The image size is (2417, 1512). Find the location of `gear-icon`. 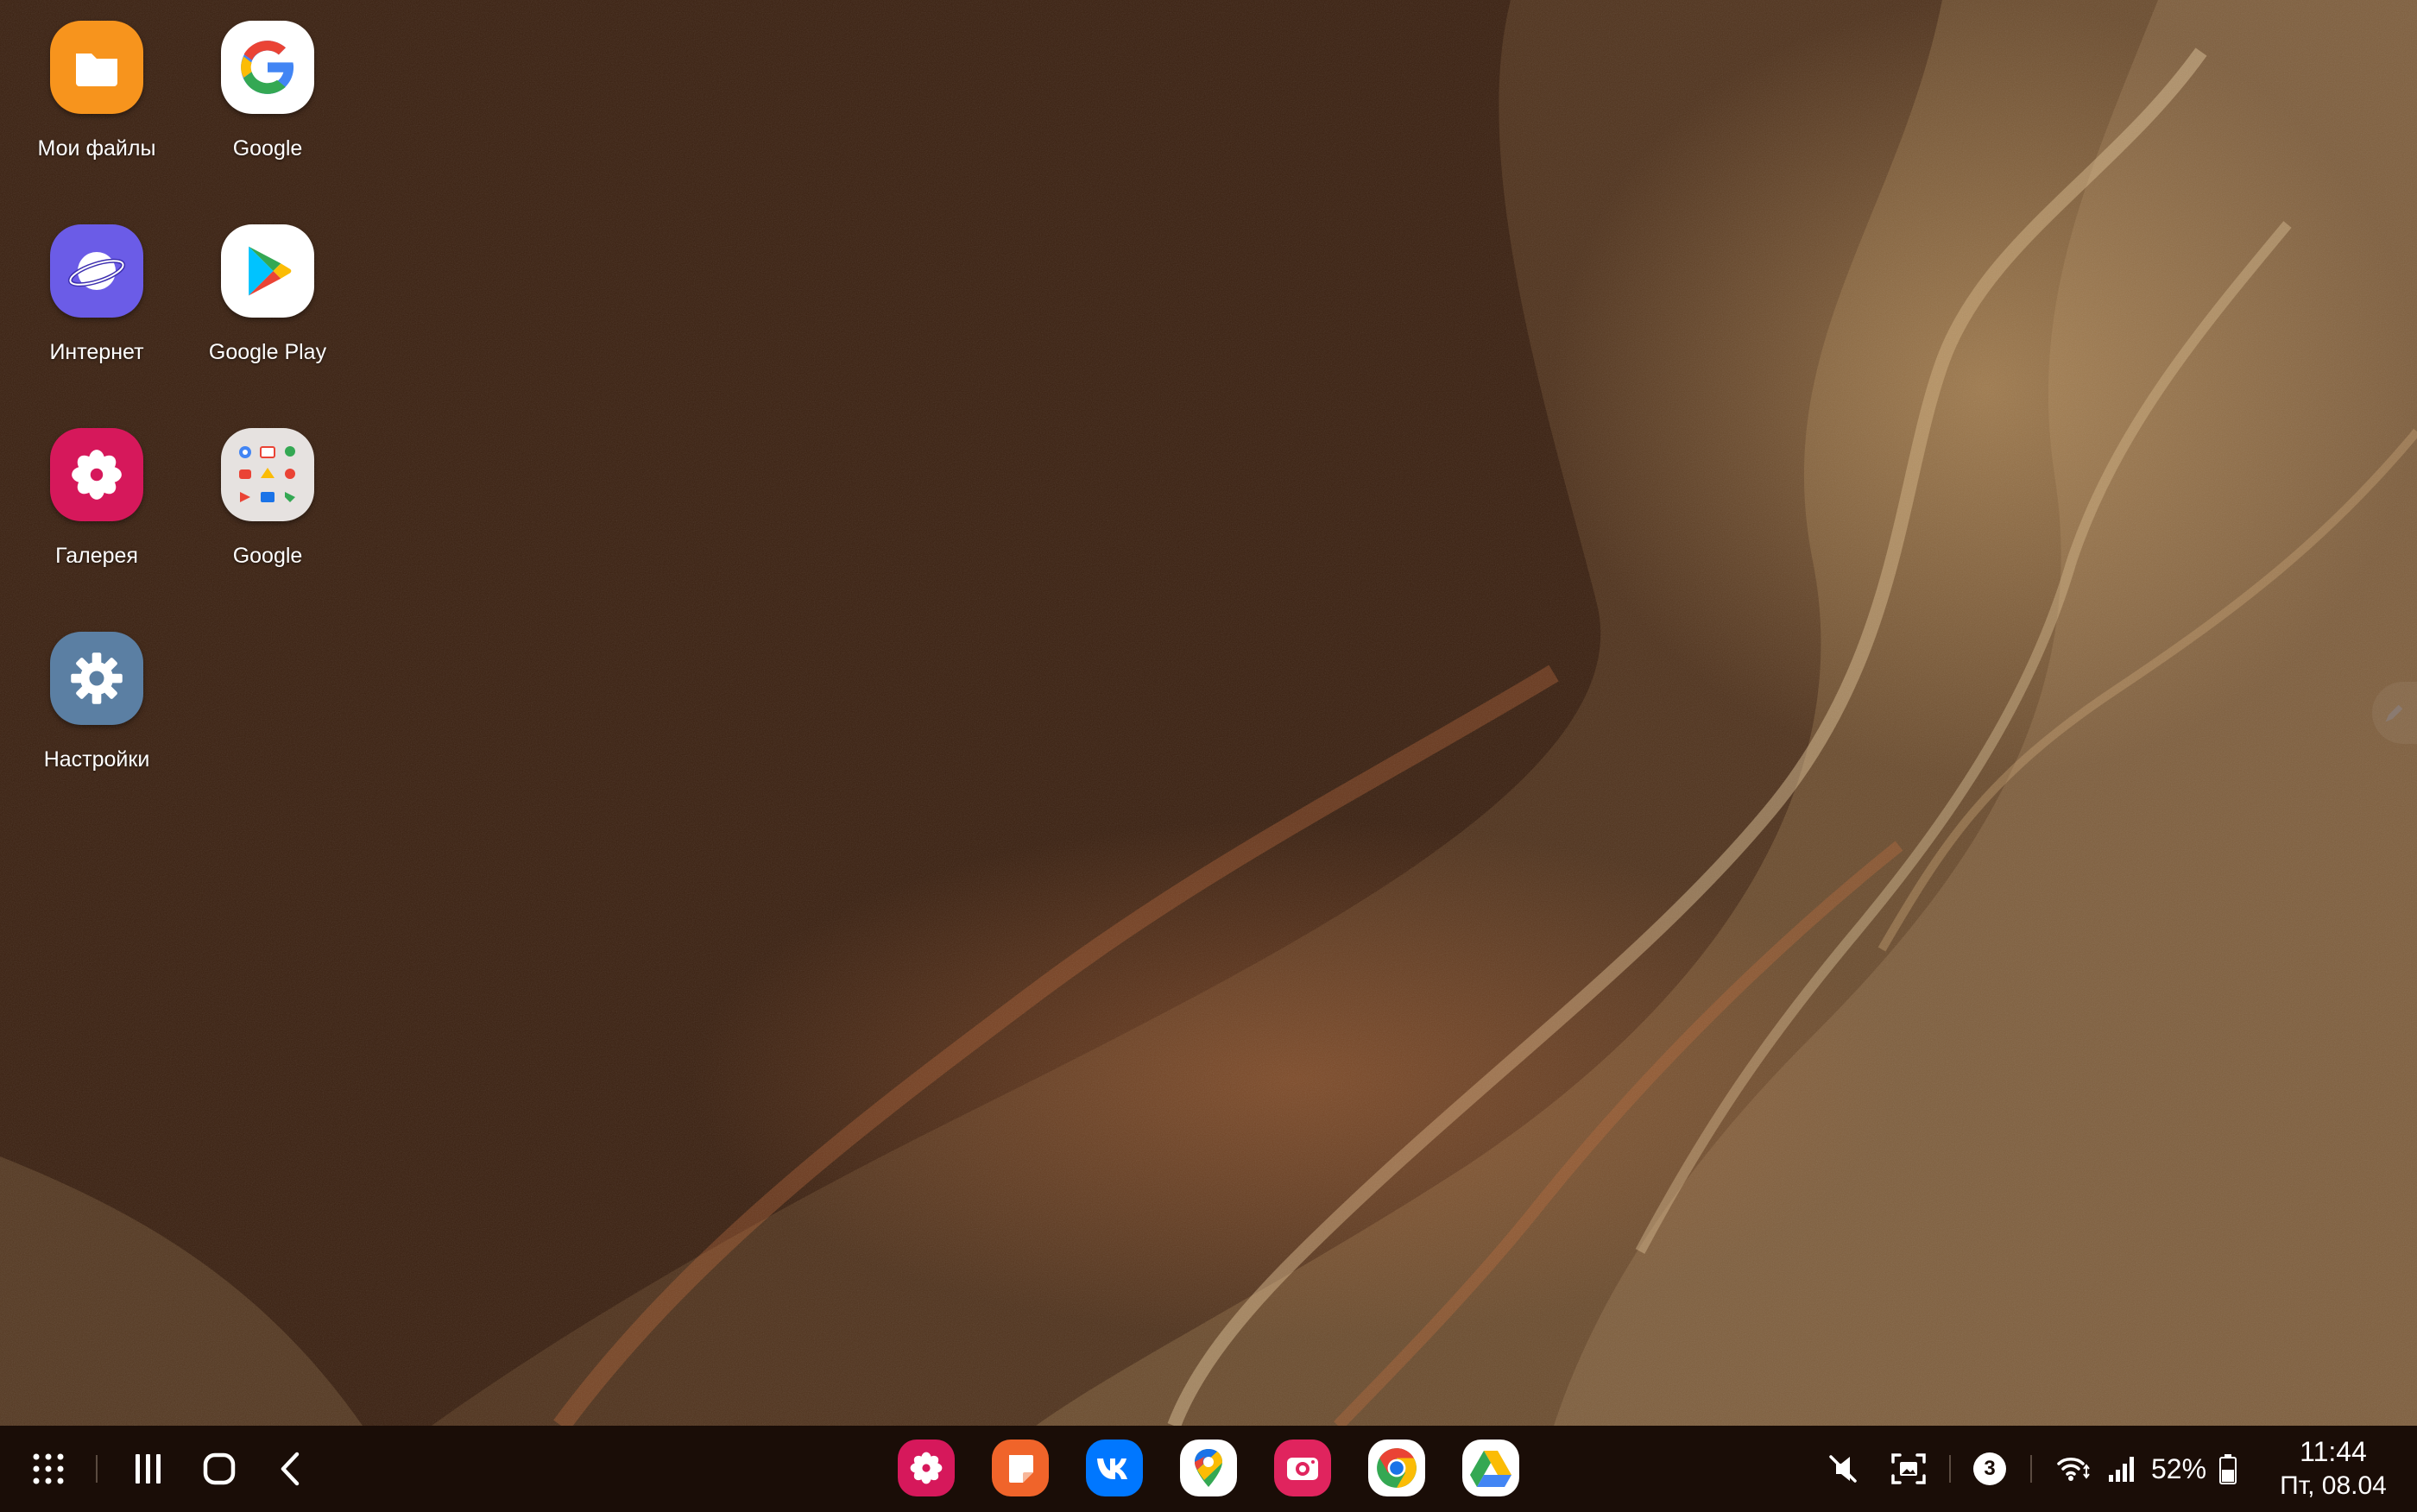

gear-icon is located at coordinates (96, 679).